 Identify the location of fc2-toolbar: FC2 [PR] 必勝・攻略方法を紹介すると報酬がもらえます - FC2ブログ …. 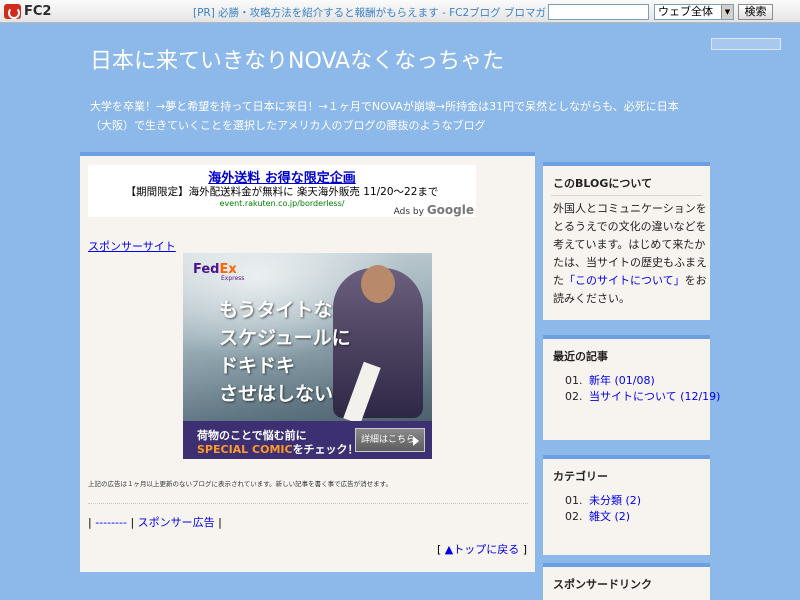
(400, 11).